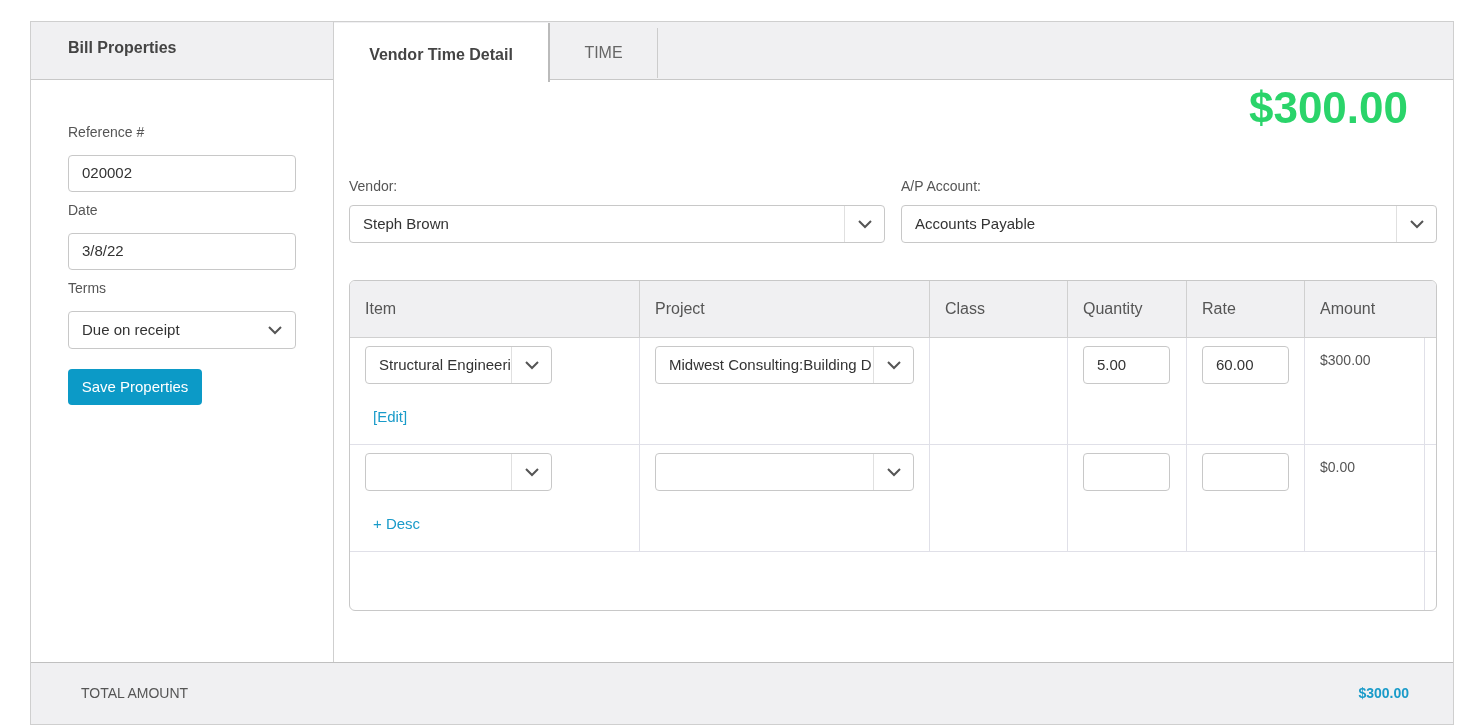 This screenshot has width=1471, height=725. I want to click on item-select, so click(458, 472).